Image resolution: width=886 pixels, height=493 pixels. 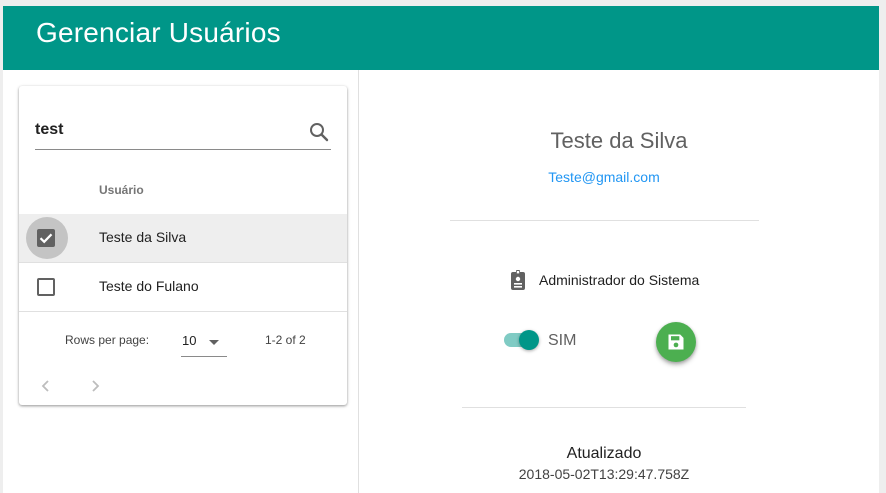 I want to click on user-detail-email: Teste@gmail.com, so click(x=604, y=177).